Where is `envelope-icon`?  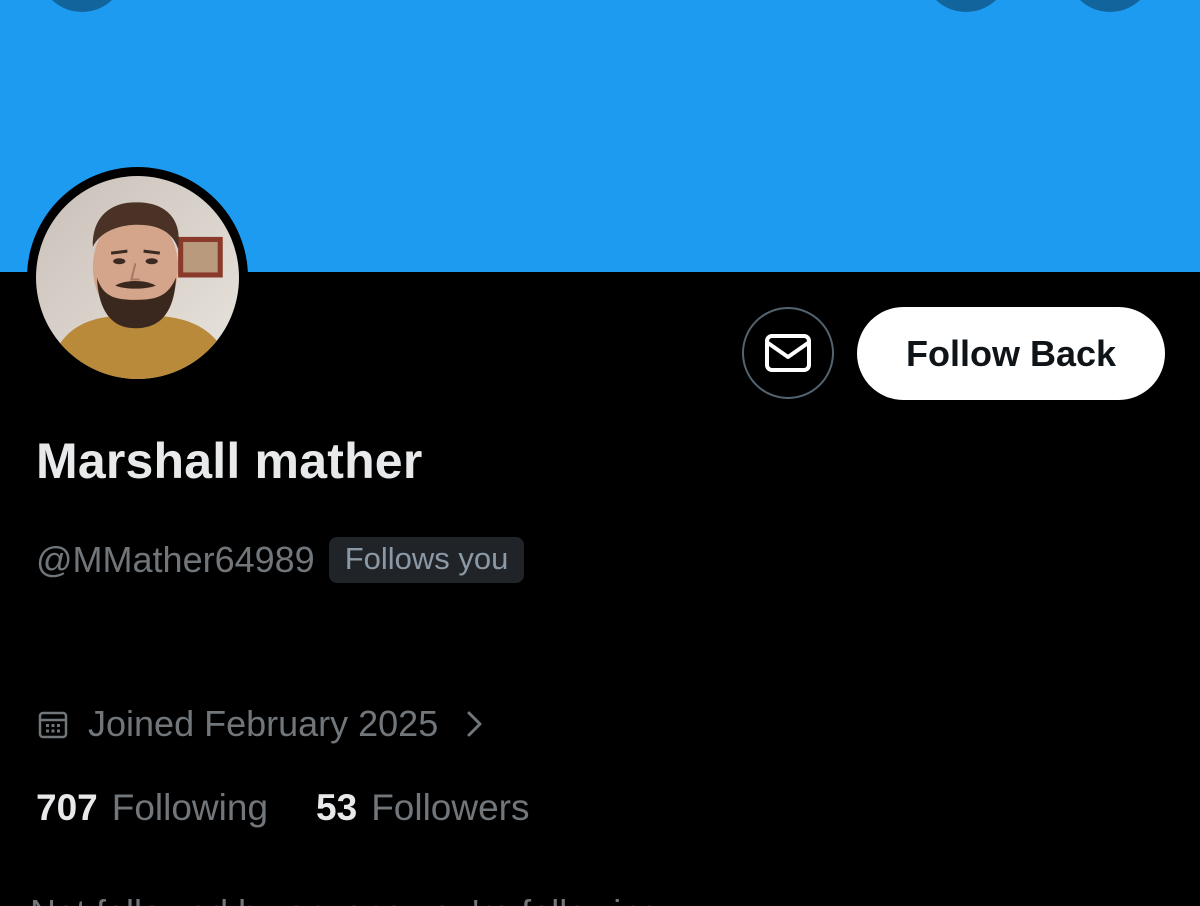 envelope-icon is located at coordinates (788, 353).